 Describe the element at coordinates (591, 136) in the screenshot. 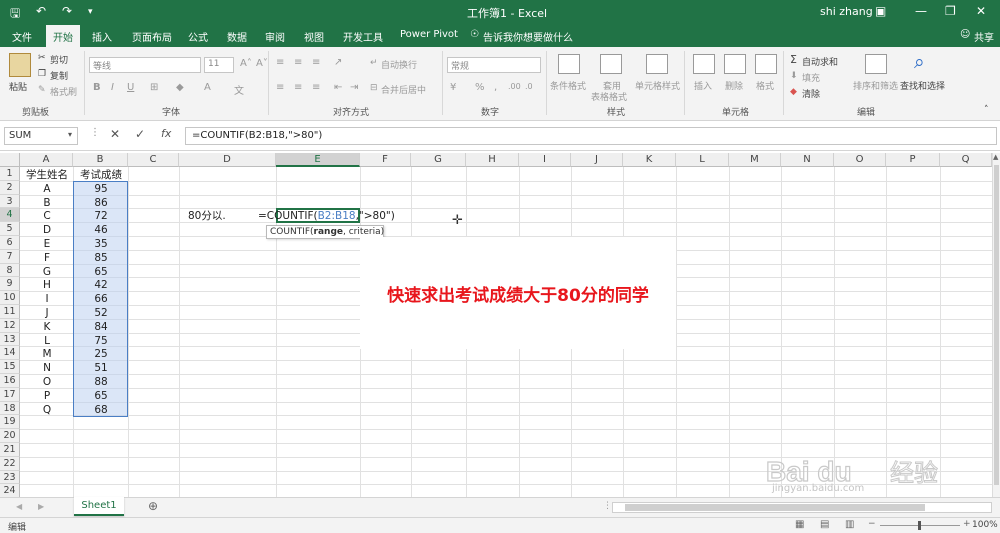

I see `formula-input: =COUNTIF(B2:B18,">80")` at that location.